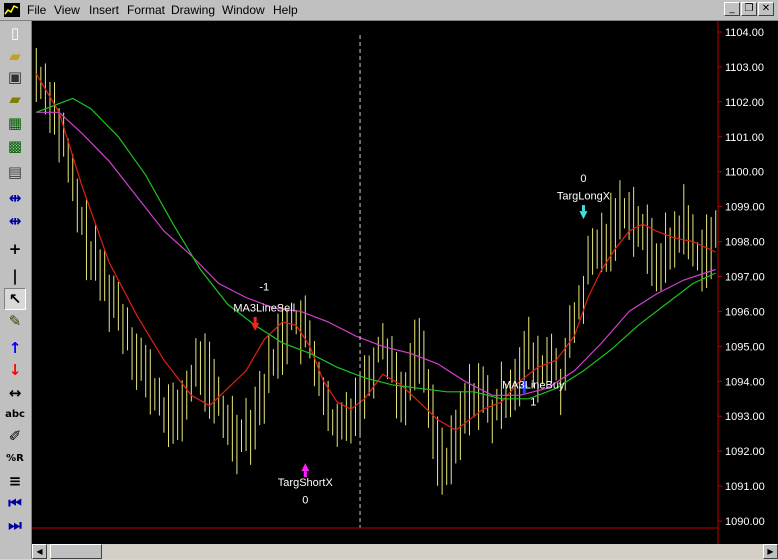 Image resolution: width=778 pixels, height=559 pixels. I want to click on zoom-in-icon: ⇹, so click(15, 198).